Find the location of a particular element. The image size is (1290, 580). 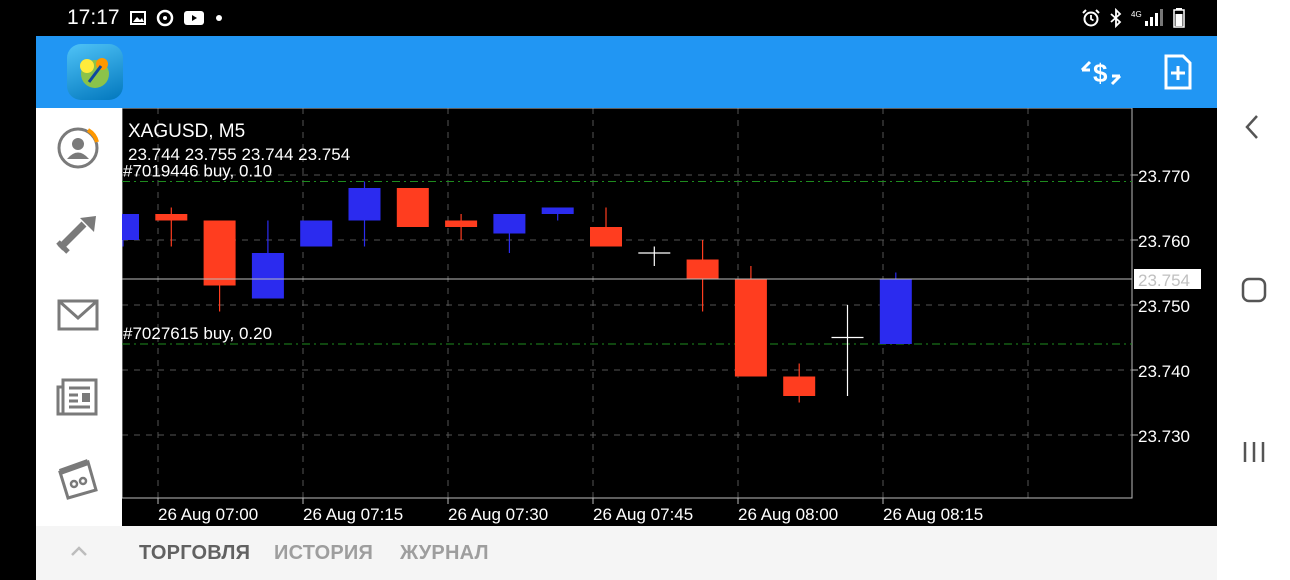

sidebar-item-trade is located at coordinates (78, 232).